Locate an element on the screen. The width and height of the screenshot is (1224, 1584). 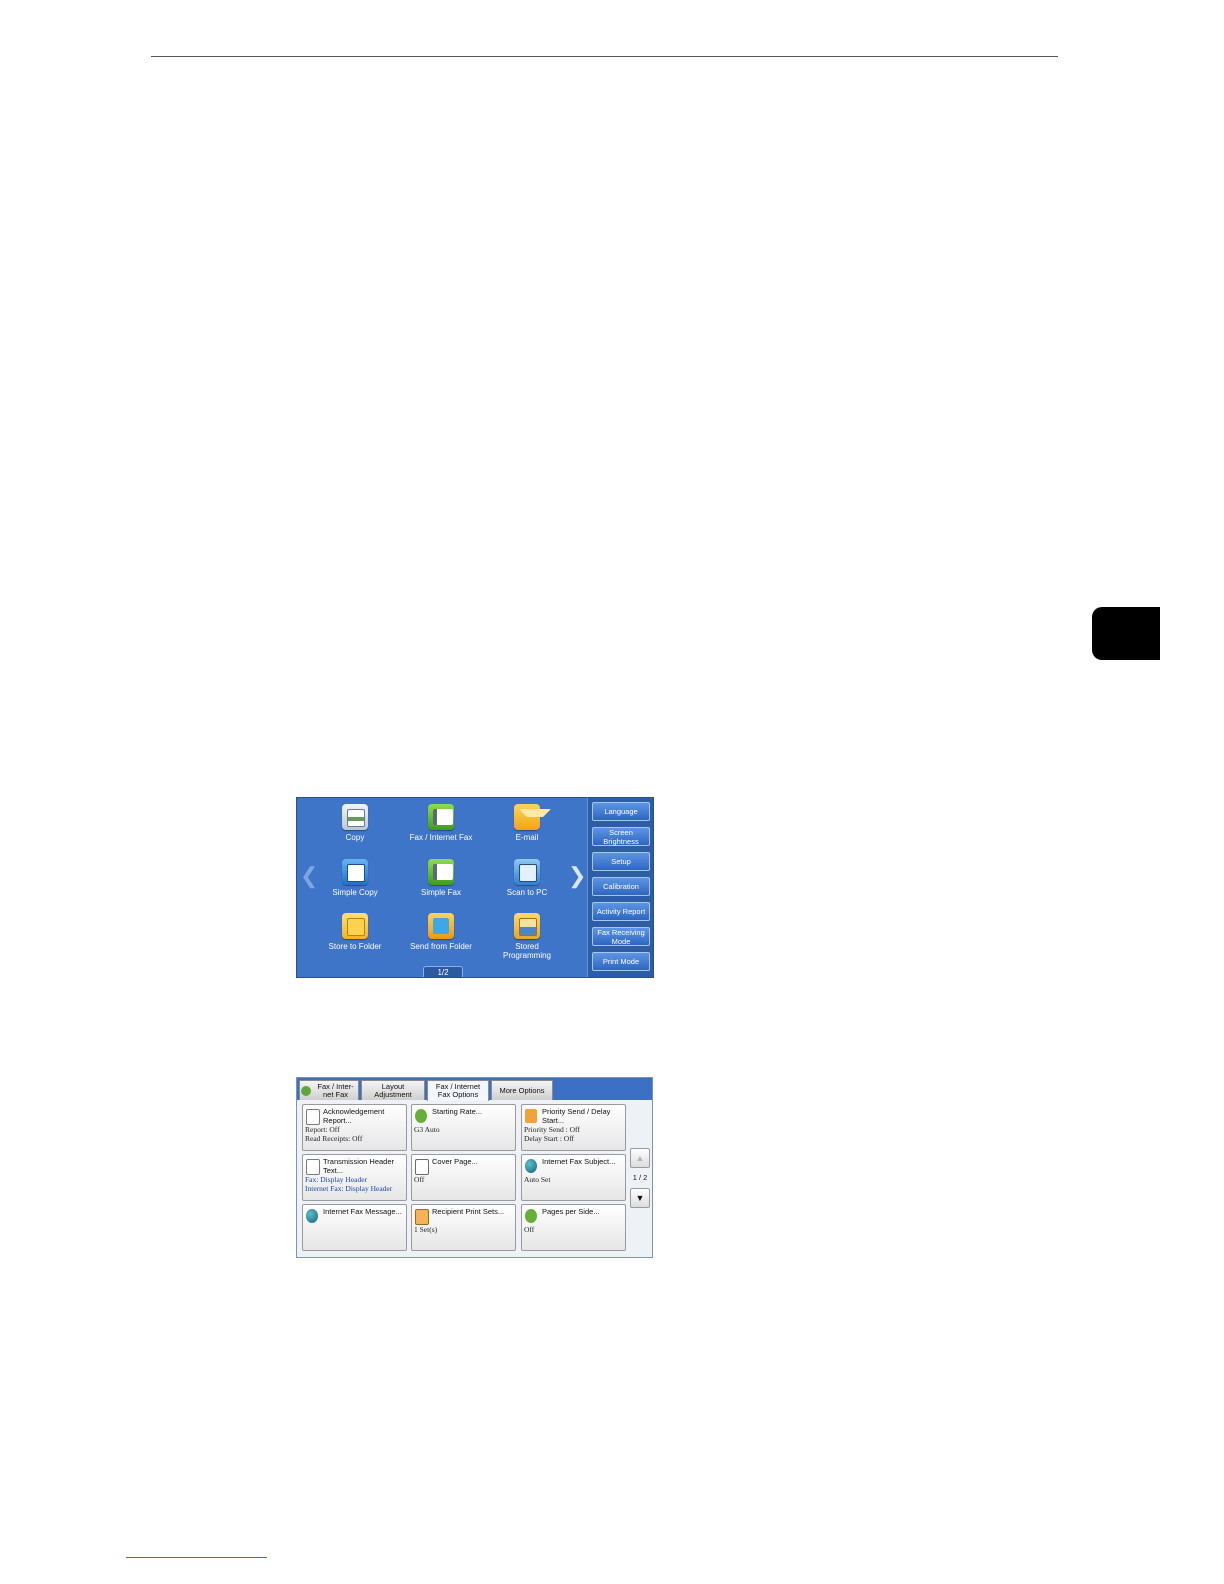
app-scan-to-pc: Scan to PC is located at coordinates (527, 878).